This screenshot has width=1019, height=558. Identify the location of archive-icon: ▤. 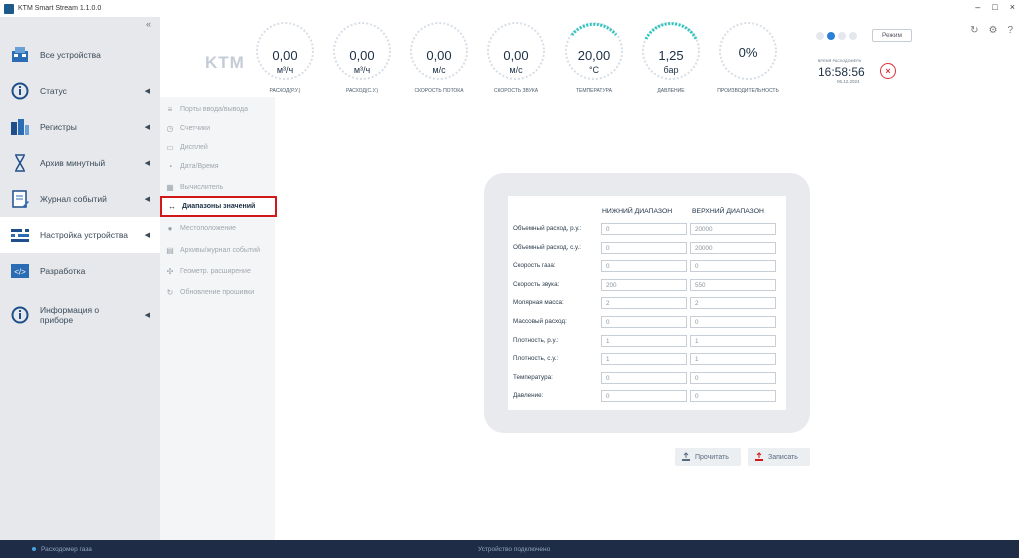
(170, 250).